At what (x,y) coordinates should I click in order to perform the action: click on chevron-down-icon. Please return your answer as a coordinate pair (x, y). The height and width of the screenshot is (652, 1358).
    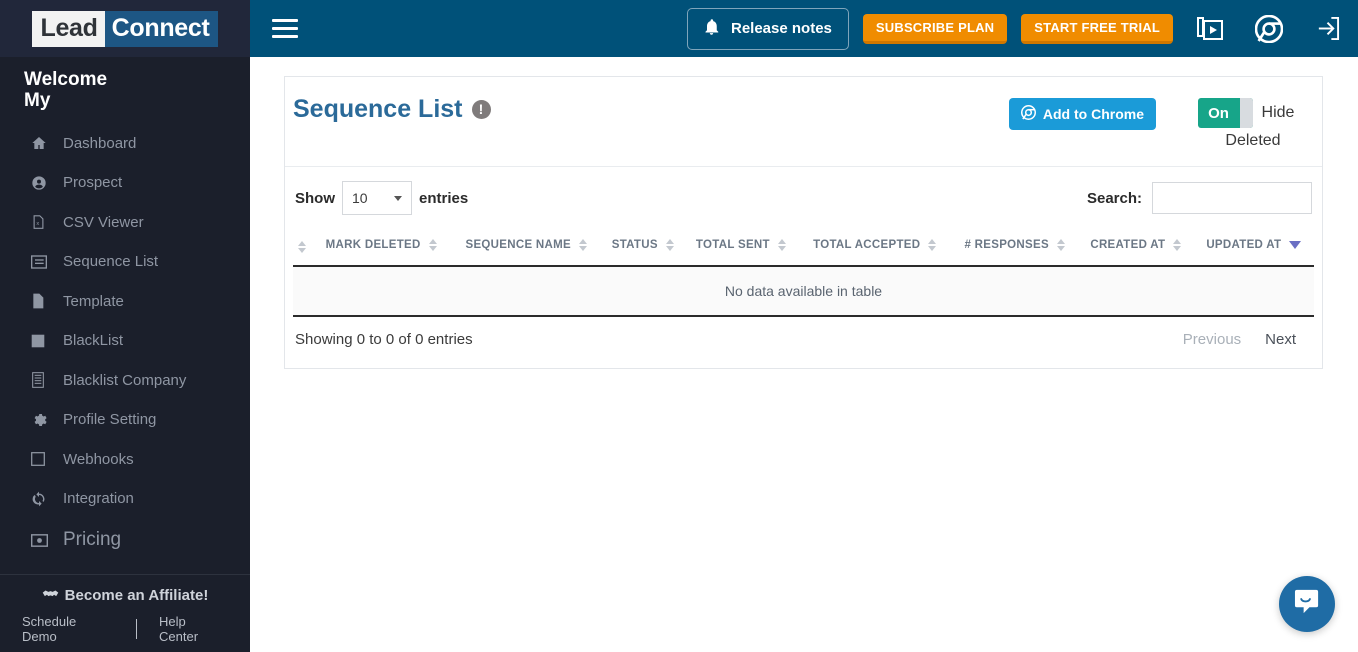
    Looking at the image, I should click on (398, 198).